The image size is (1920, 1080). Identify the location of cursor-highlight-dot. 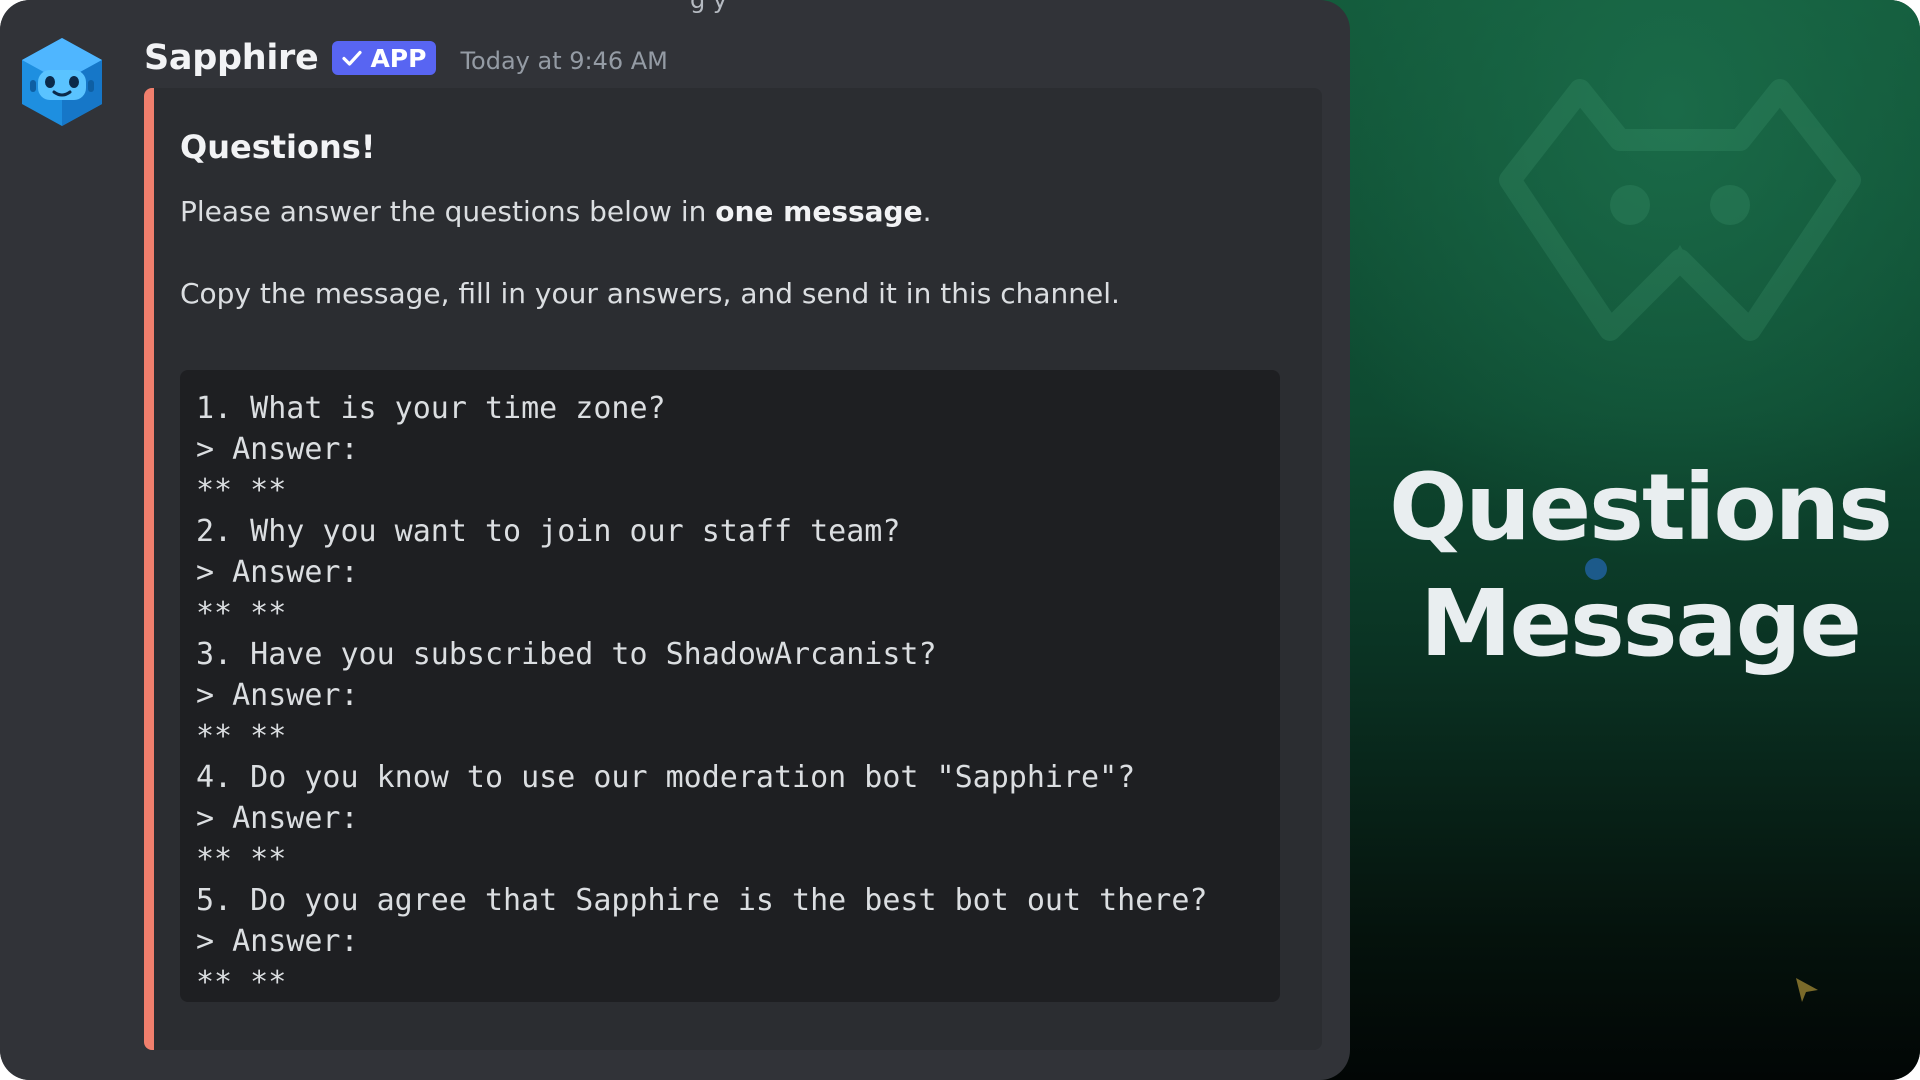
(1596, 569).